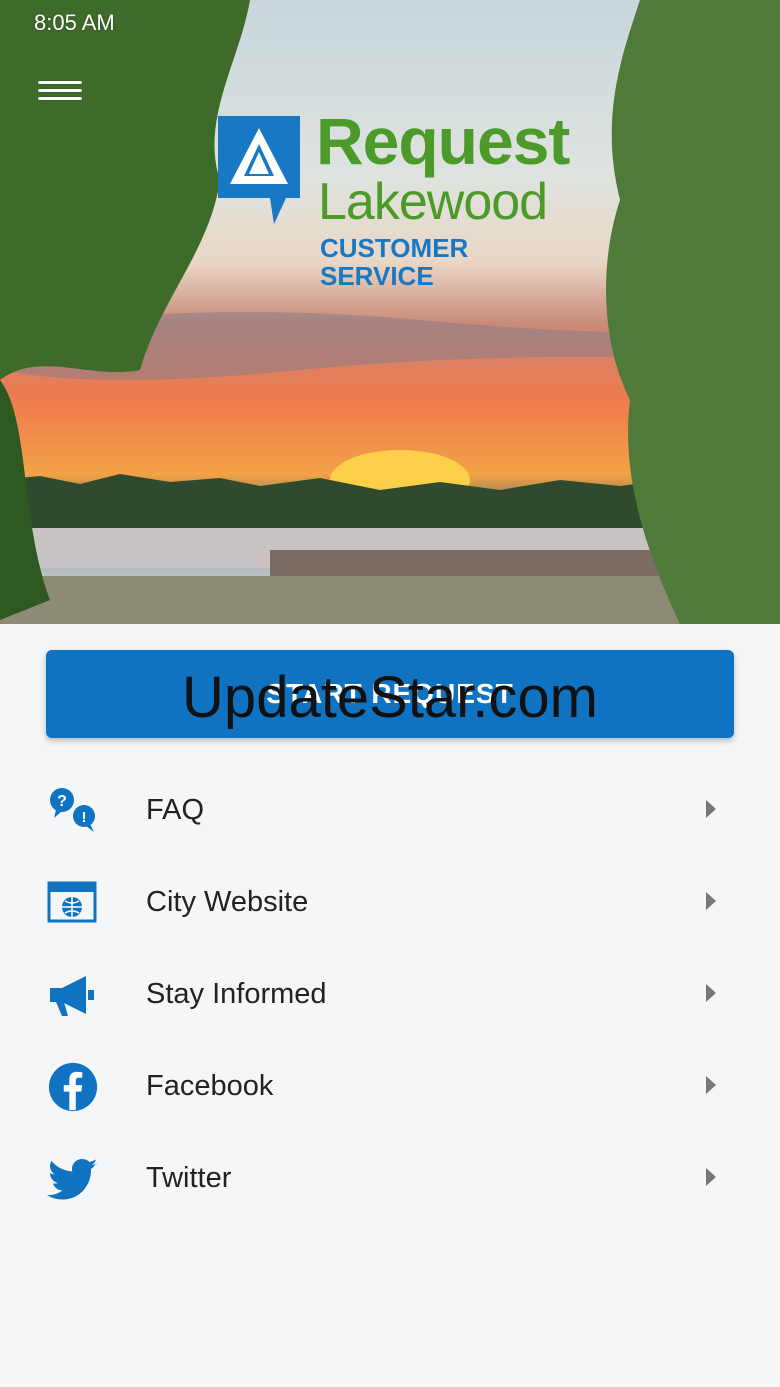 The image size is (780, 1387). What do you see at coordinates (443, 141) in the screenshot?
I see `logo-word-request: Request` at bounding box center [443, 141].